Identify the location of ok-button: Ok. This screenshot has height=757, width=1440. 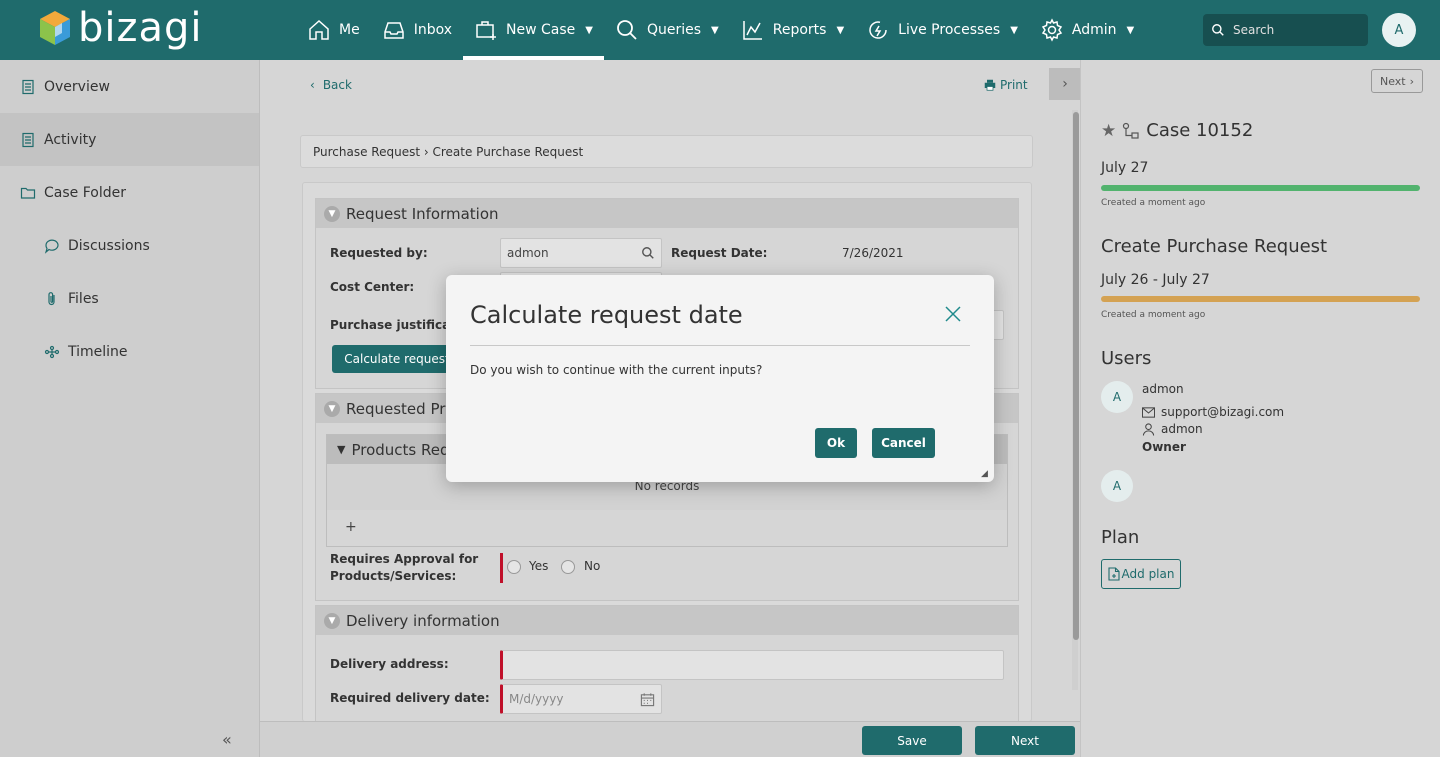
(836, 443).